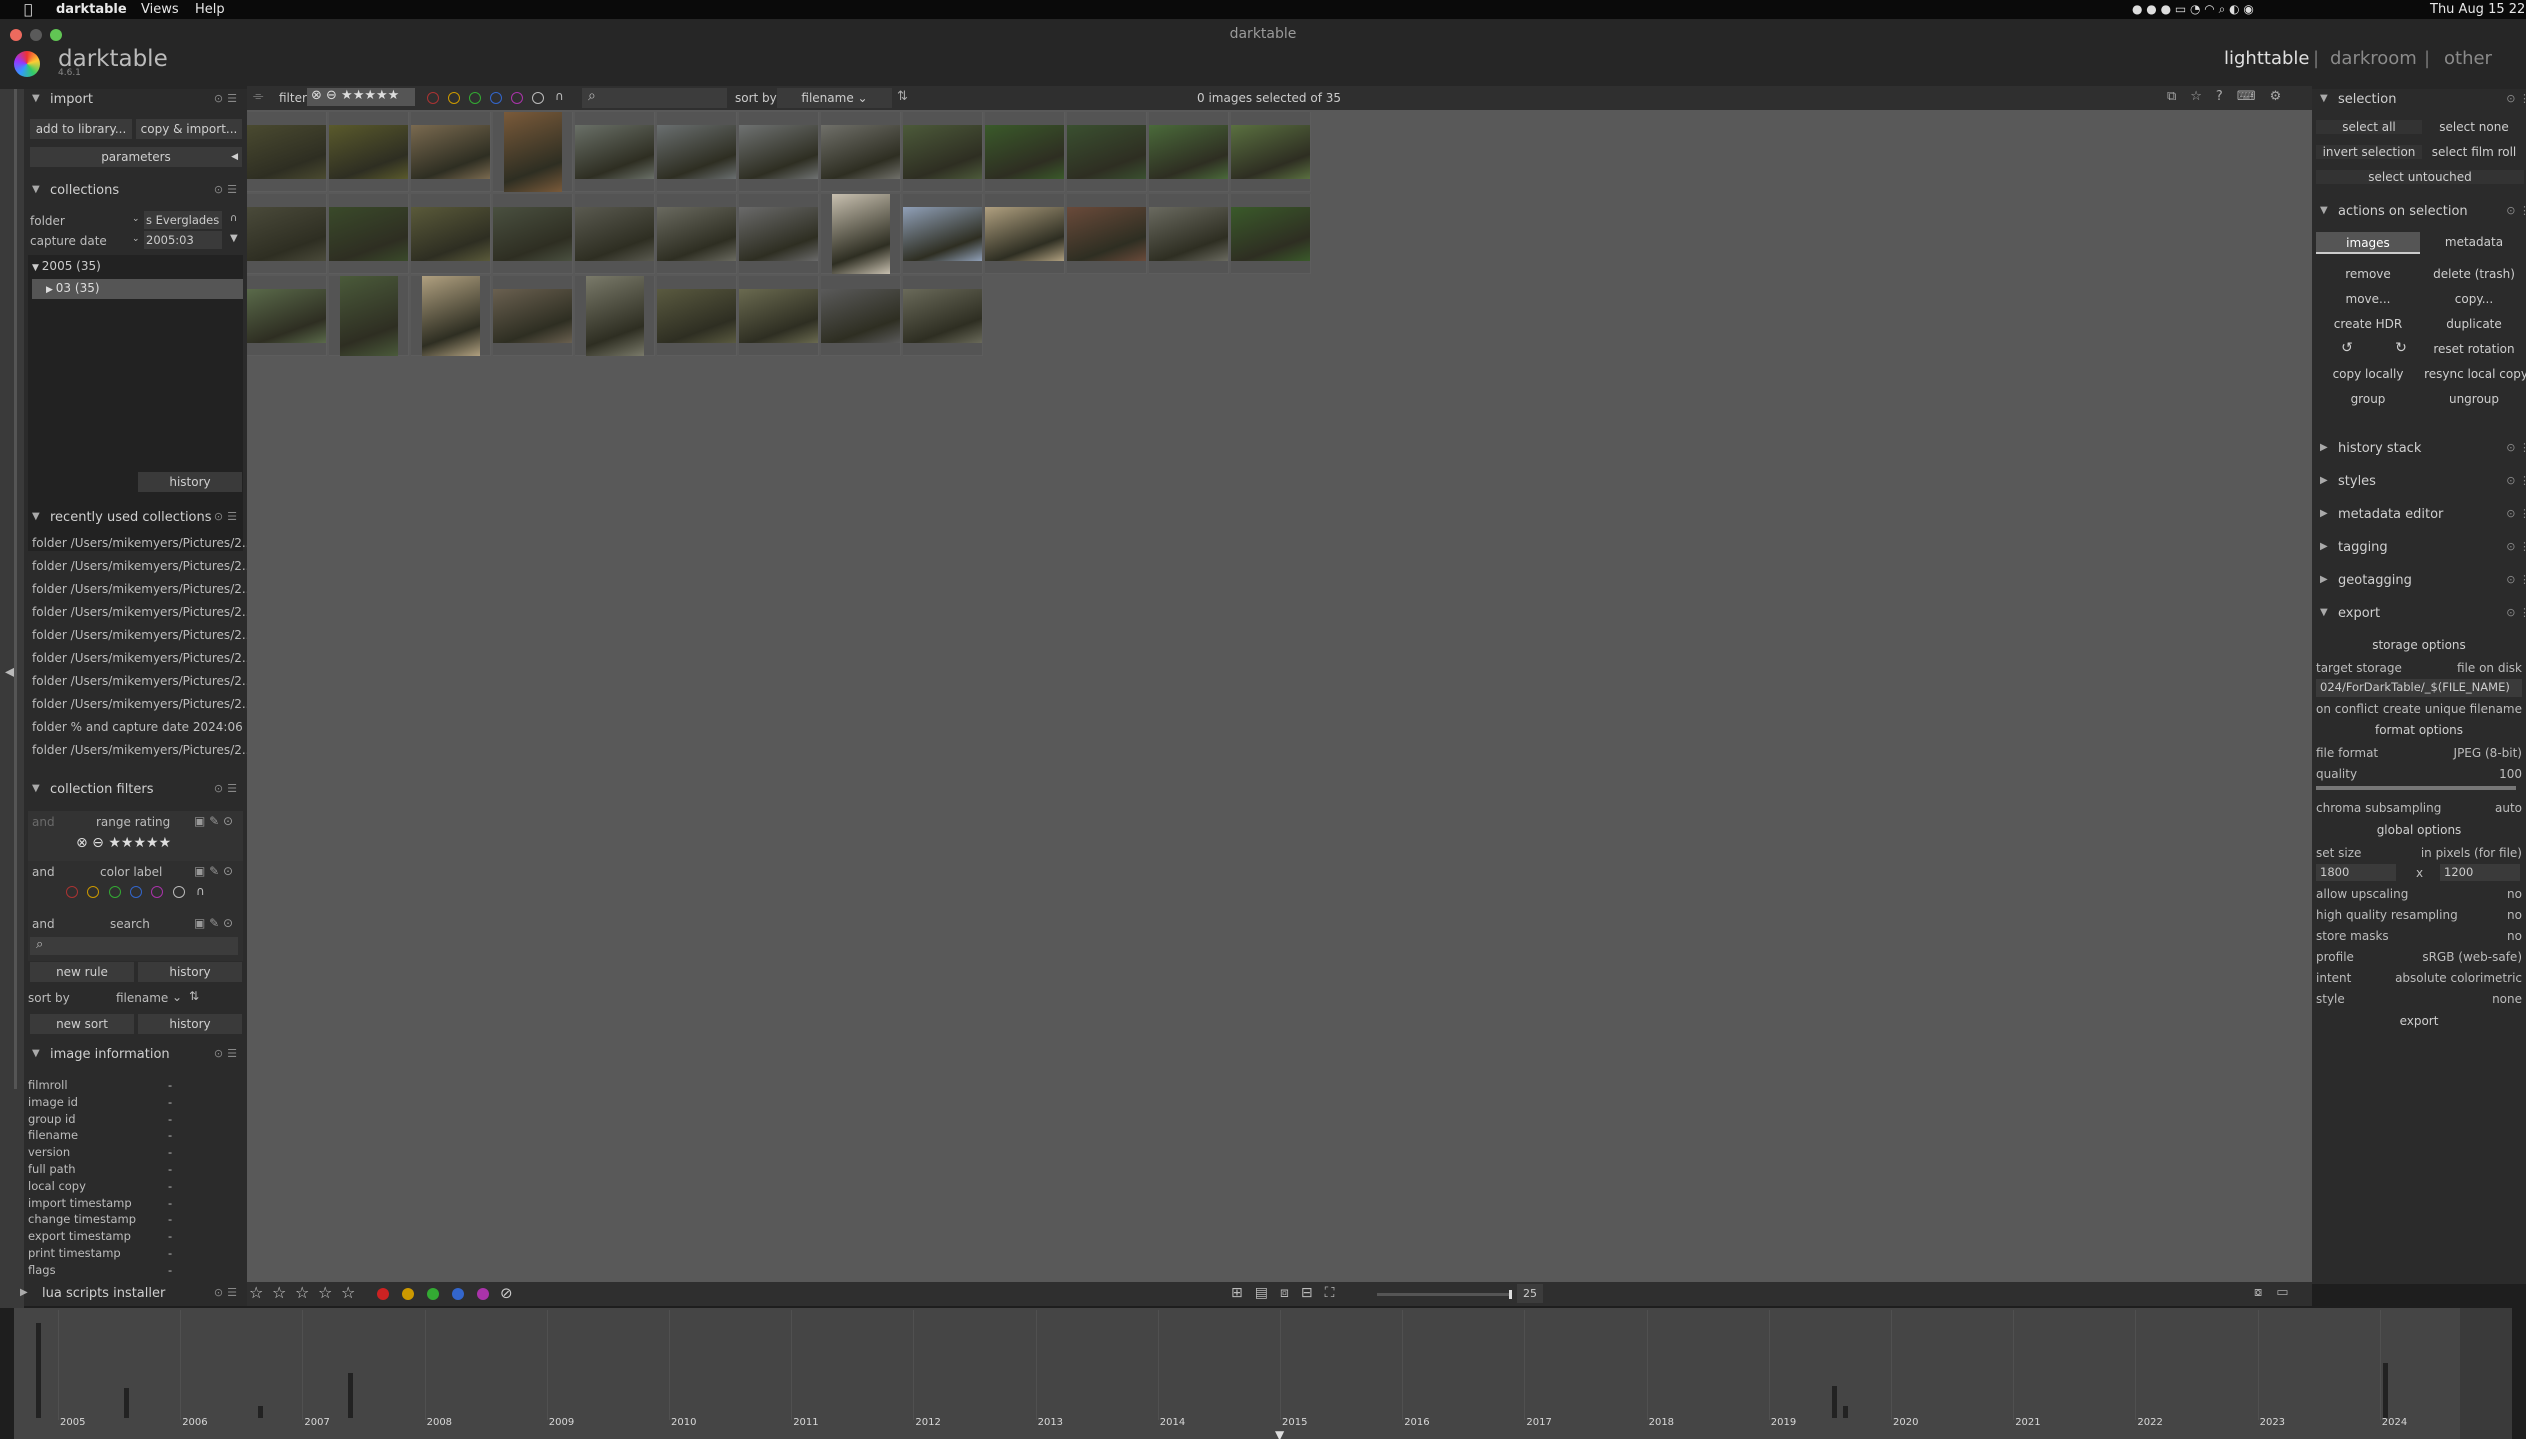  Describe the element at coordinates (279, 1292) in the screenshot. I see `star-2-icon: ☆` at that location.